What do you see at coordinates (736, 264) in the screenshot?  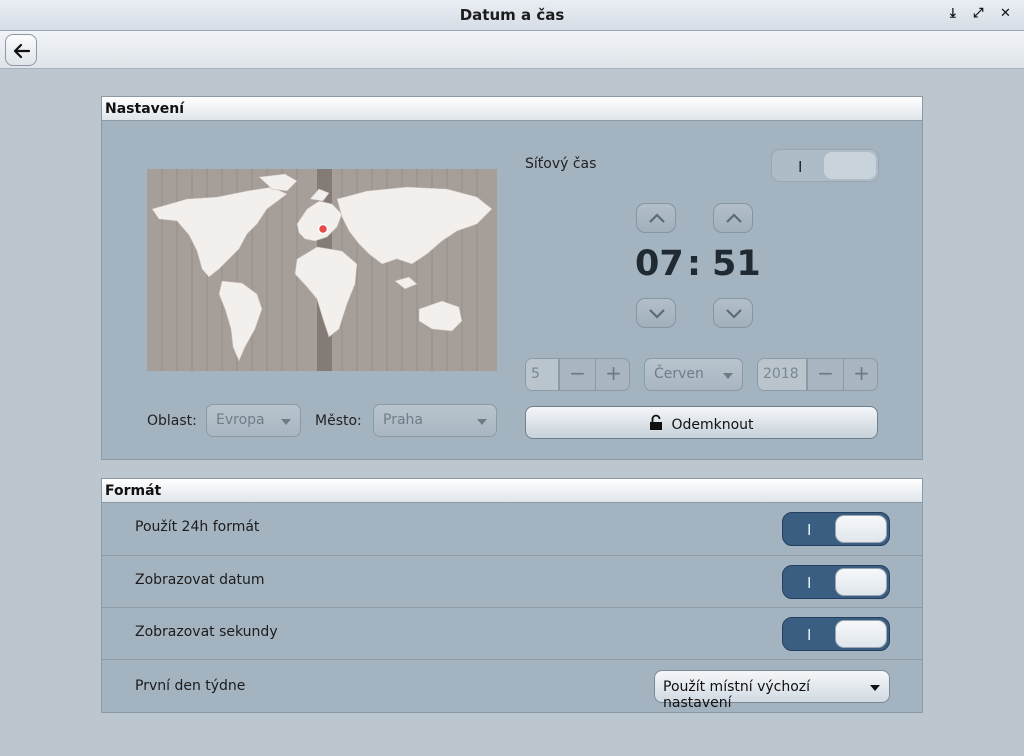 I see `minutes-display: 51` at bounding box center [736, 264].